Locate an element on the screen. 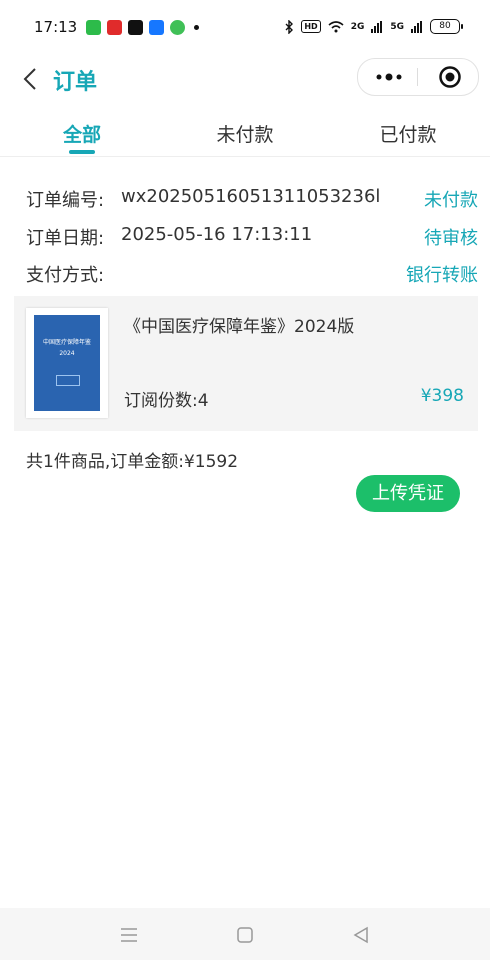 This screenshot has width=490, height=960. product-price: ¥398 is located at coordinates (442, 396).